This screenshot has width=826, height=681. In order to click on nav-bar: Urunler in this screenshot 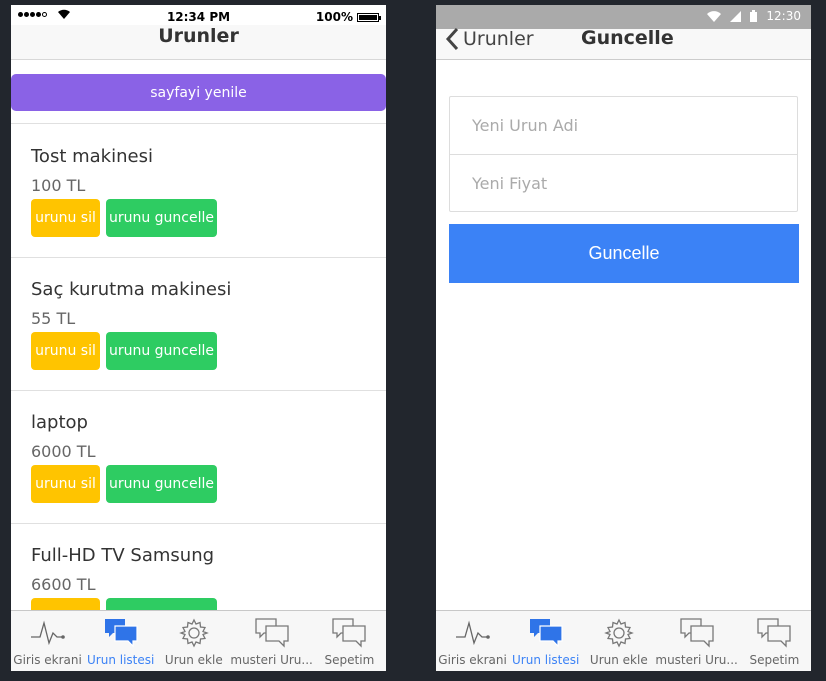, I will do `click(198, 42)`.